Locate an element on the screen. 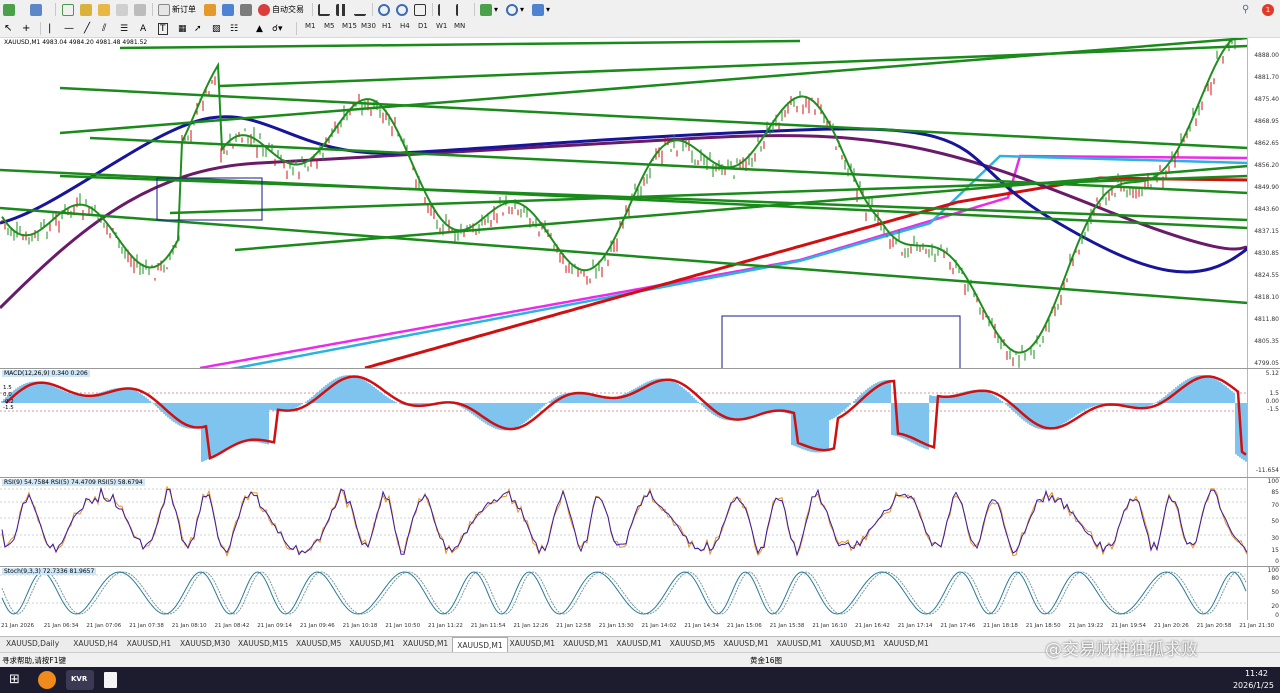  timeframe-m30: M30 is located at coordinates (368, 26).